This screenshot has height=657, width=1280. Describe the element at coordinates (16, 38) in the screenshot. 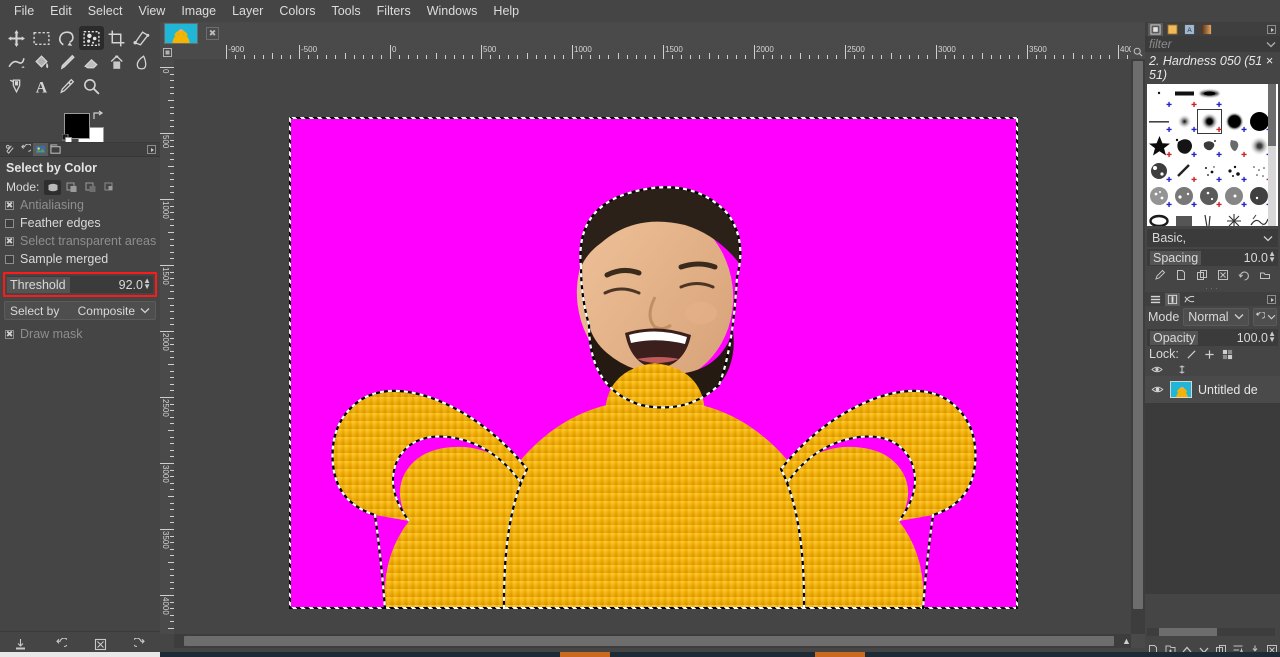

I see `move-icon` at that location.